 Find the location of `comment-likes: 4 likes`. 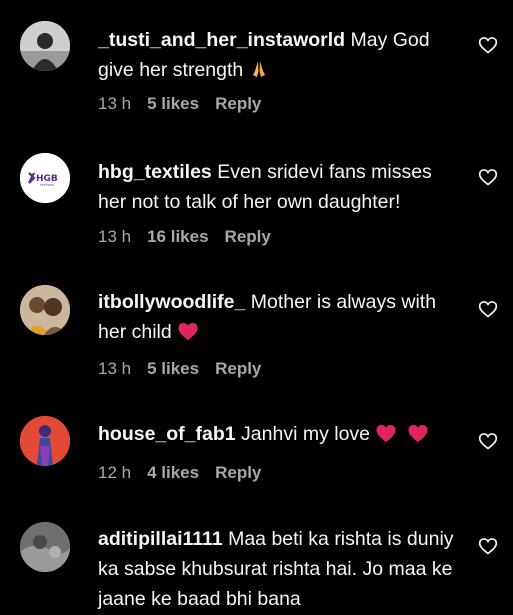

comment-likes: 4 likes is located at coordinates (173, 473).